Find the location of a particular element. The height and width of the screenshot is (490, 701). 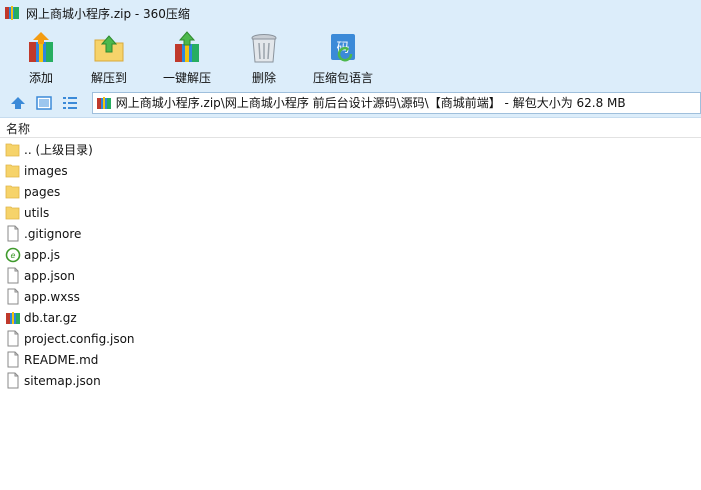

extract-to-button: 解压到 is located at coordinates (109, 57).